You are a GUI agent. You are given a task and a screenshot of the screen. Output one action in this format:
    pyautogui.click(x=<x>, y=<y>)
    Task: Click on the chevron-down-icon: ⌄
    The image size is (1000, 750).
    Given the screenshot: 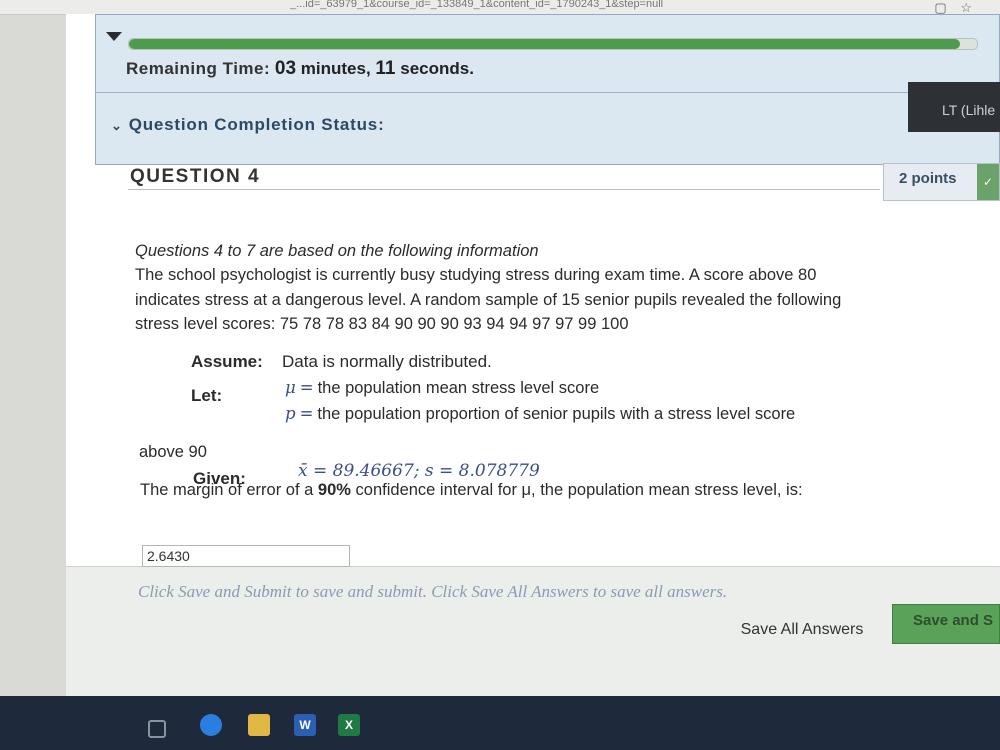 What is the action you would take?
    pyautogui.click(x=117, y=125)
    